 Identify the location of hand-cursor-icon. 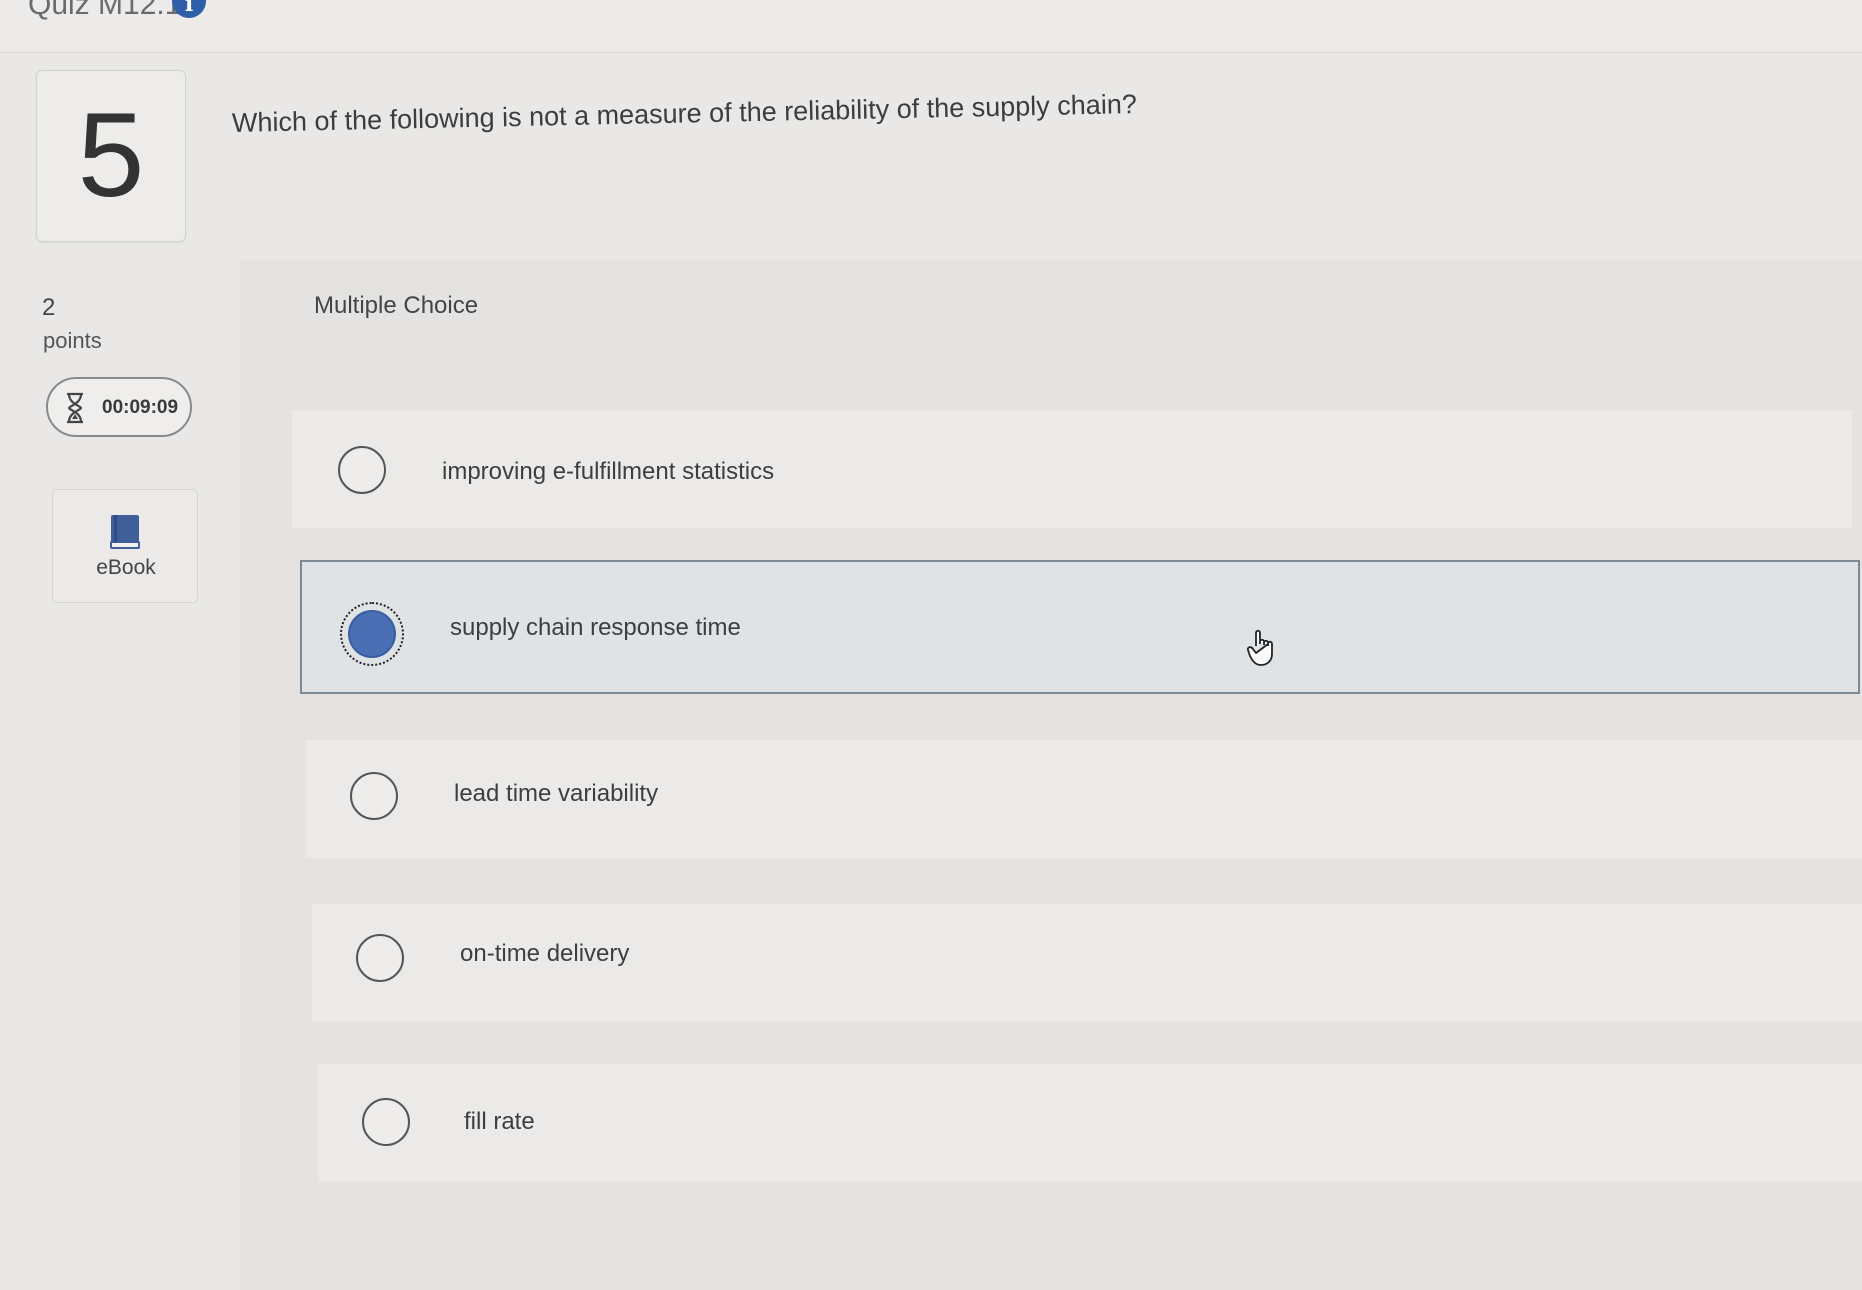
(1259, 647).